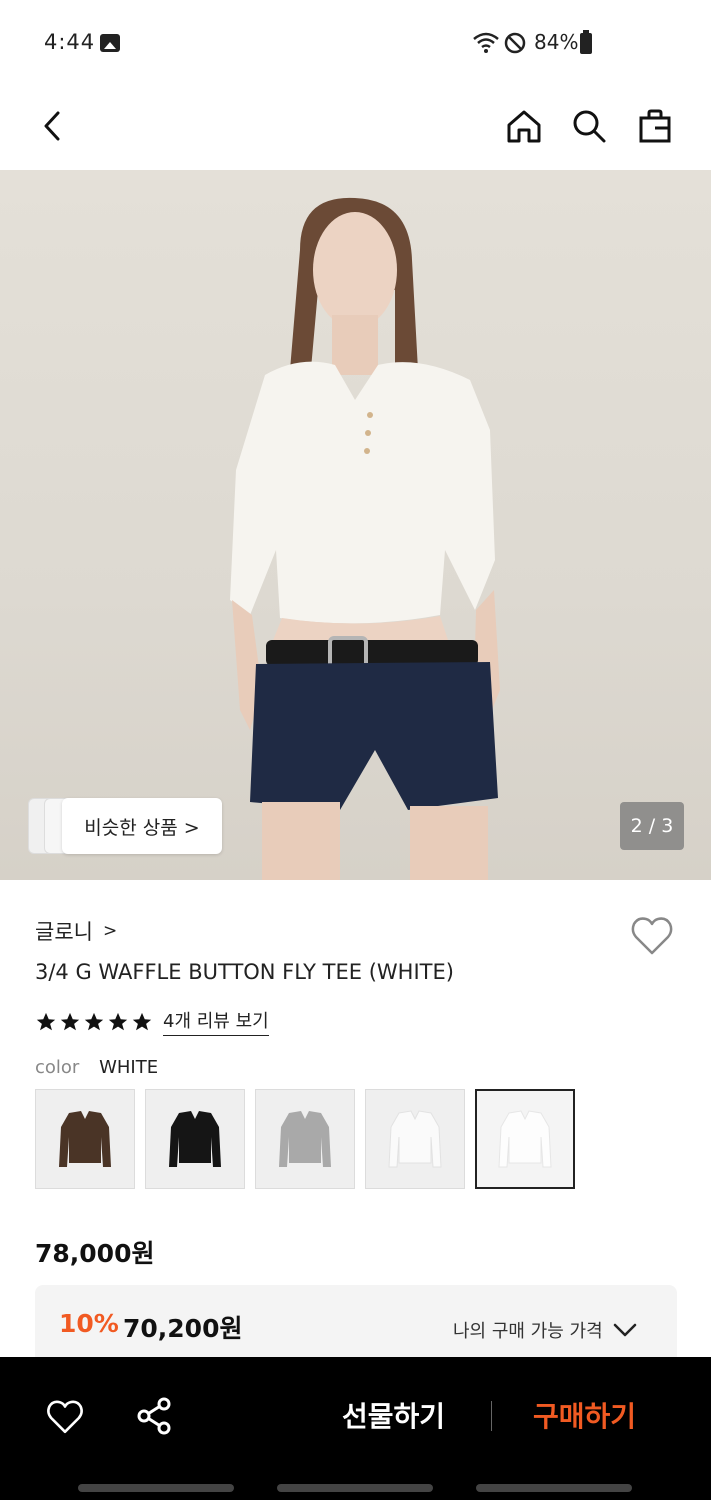 This screenshot has height=1500, width=711. What do you see at coordinates (64, 932) in the screenshot?
I see `brand-name: 글로니` at bounding box center [64, 932].